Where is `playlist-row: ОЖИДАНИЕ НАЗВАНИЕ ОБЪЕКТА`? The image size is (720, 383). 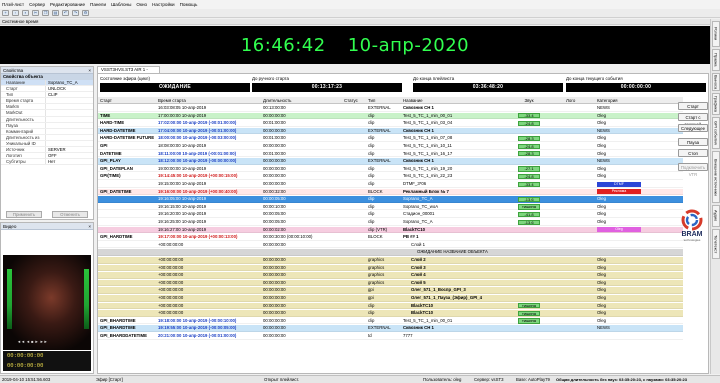
playlist-row: ОЖИДАНИЕ НАЗВАНИЕ ОБЪЕКТА is located at coordinates (390, 252).